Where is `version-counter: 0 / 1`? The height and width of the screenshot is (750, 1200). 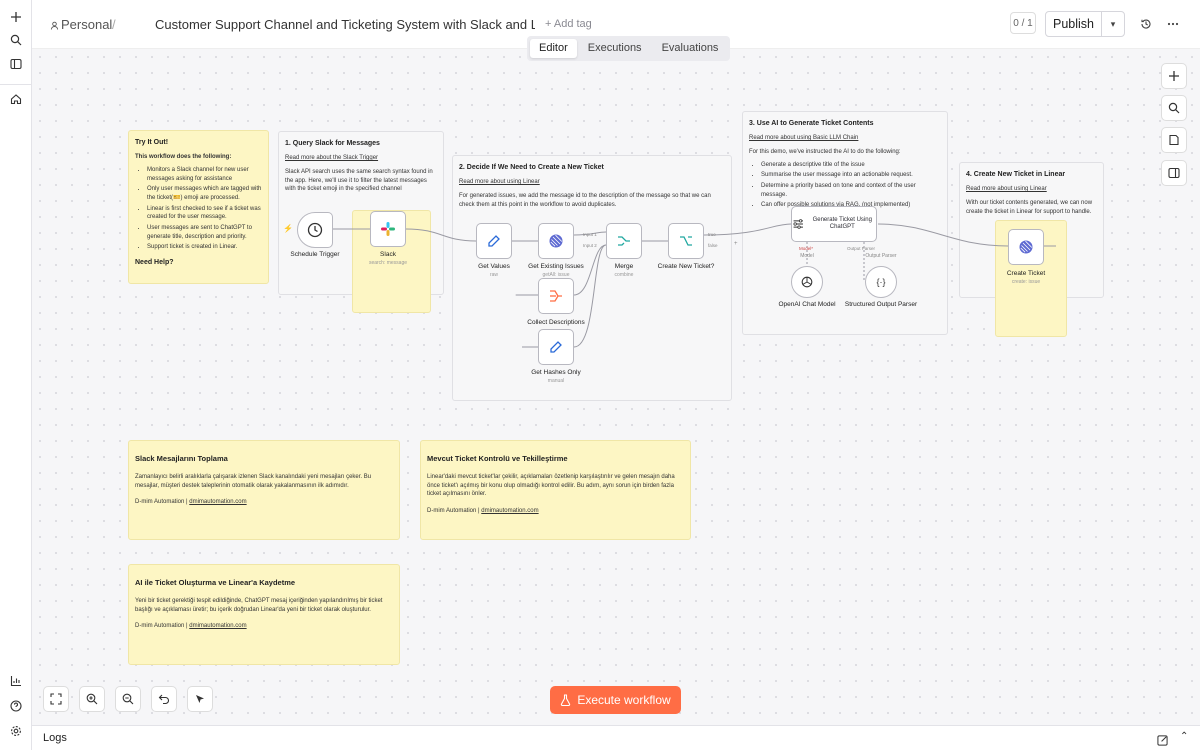
version-counter: 0 / 1 is located at coordinates (1023, 23).